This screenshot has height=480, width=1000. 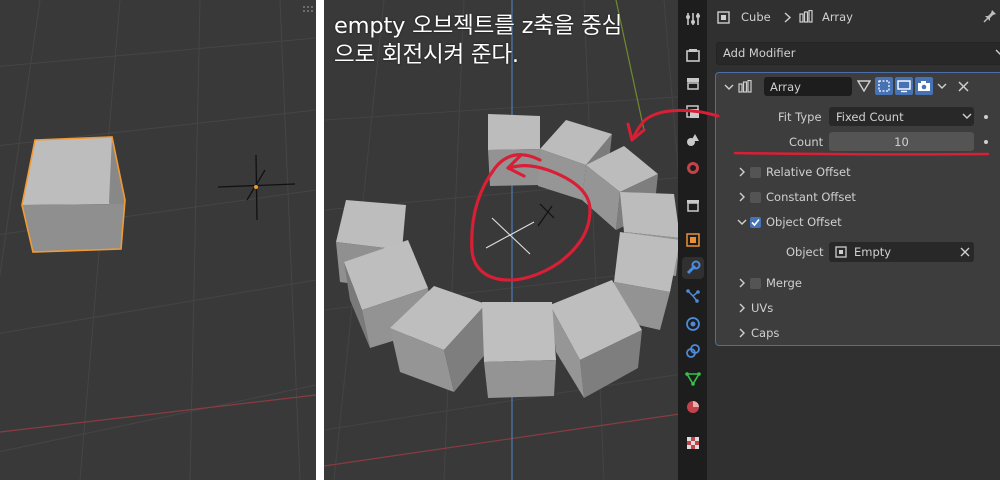 I want to click on tab-material, so click(x=693, y=407).